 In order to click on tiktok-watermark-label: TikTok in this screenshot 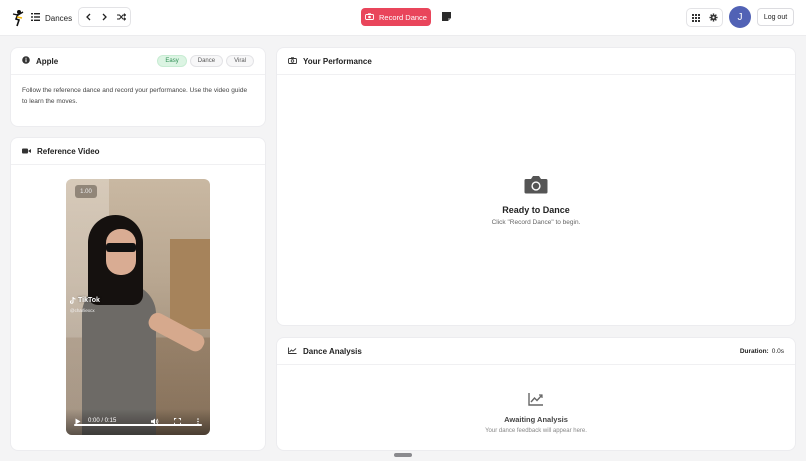, I will do `click(89, 300)`.